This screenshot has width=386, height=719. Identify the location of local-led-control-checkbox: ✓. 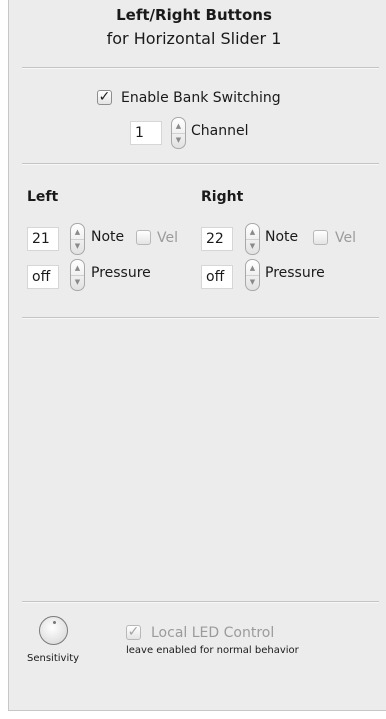
(133, 632).